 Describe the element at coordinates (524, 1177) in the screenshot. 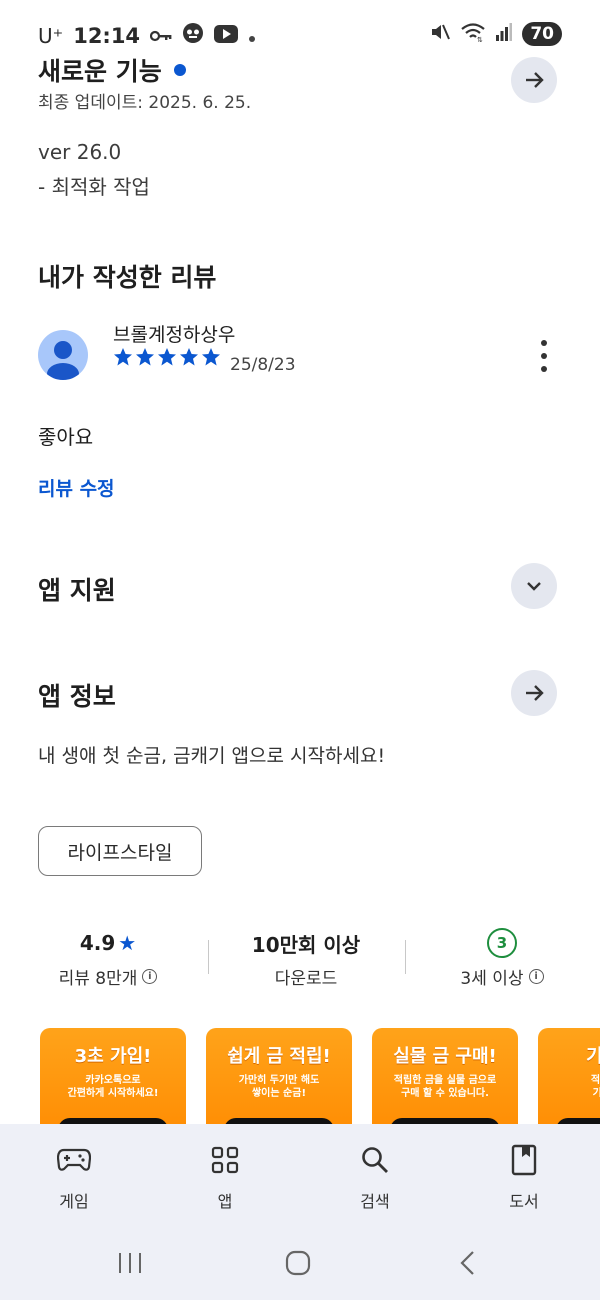

I see `nav-books: 도서` at that location.